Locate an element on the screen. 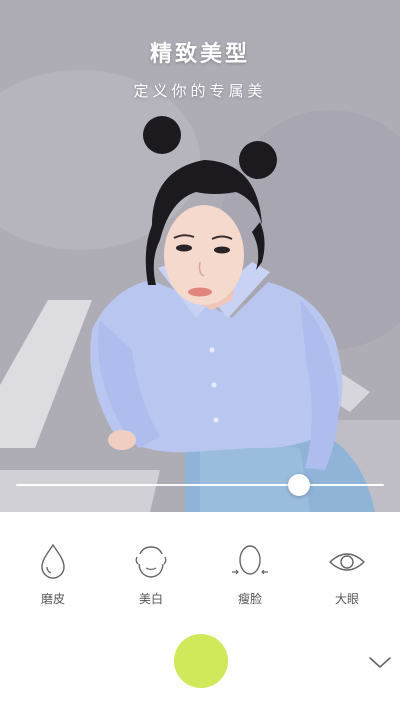 The height and width of the screenshot is (710, 400). tool-label: 瘦脸 is located at coordinates (249, 599).